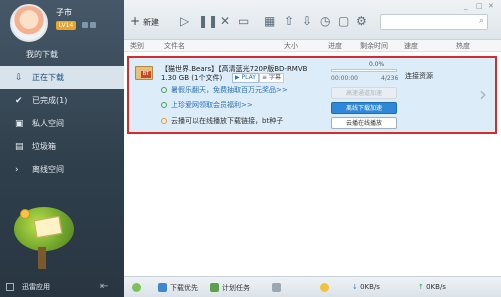  What do you see at coordinates (10, 287) in the screenshot?
I see `apps-icon` at bounding box center [10, 287].